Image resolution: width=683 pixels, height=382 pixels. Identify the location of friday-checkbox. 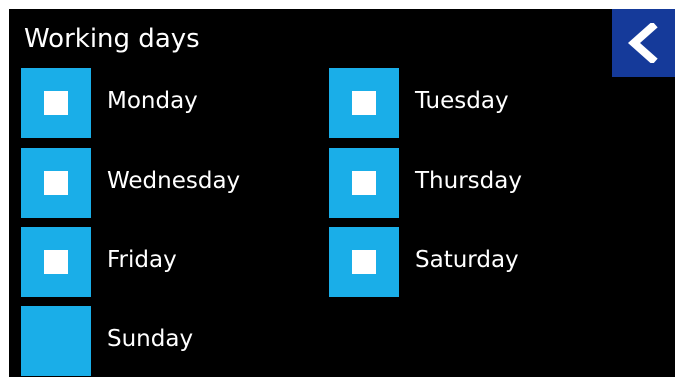
(56, 262).